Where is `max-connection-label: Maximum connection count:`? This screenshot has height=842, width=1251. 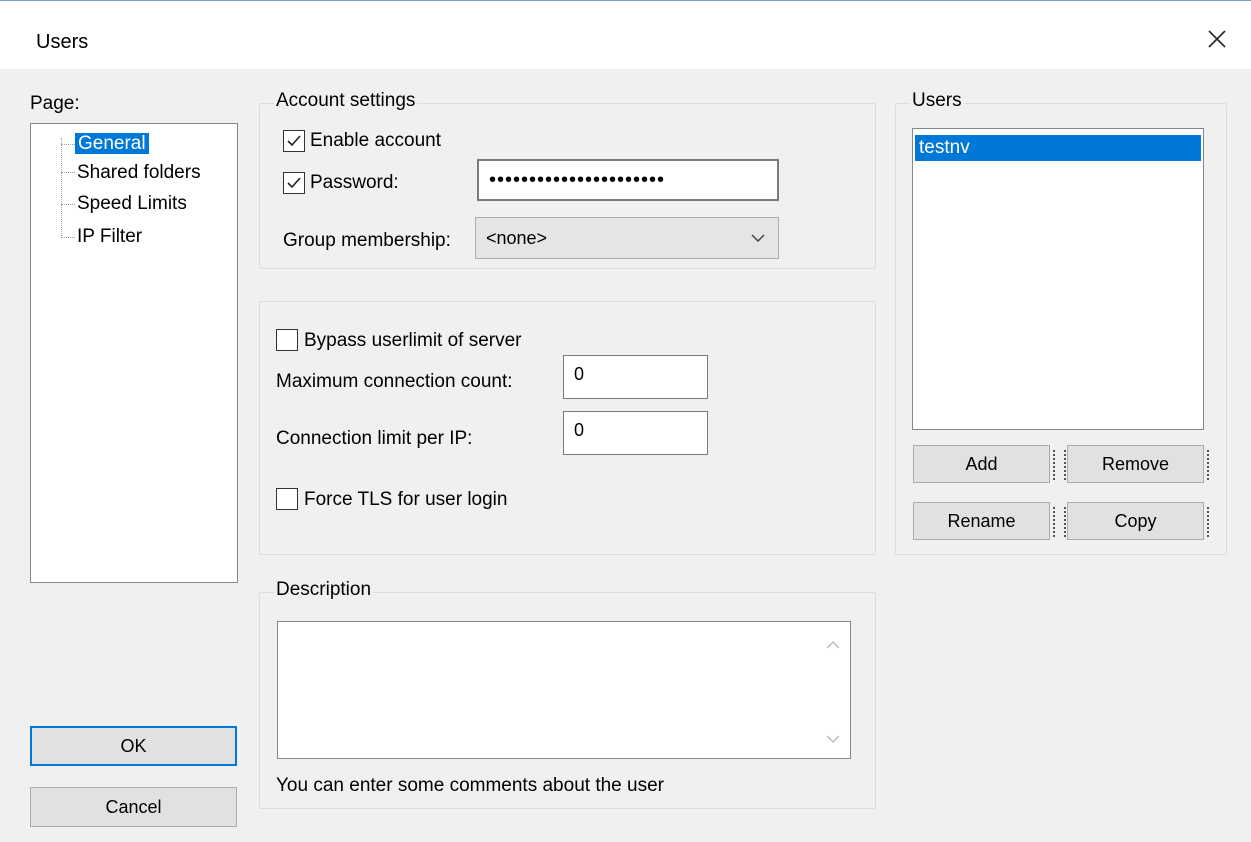 max-connection-label: Maximum connection count: is located at coordinates (394, 381).